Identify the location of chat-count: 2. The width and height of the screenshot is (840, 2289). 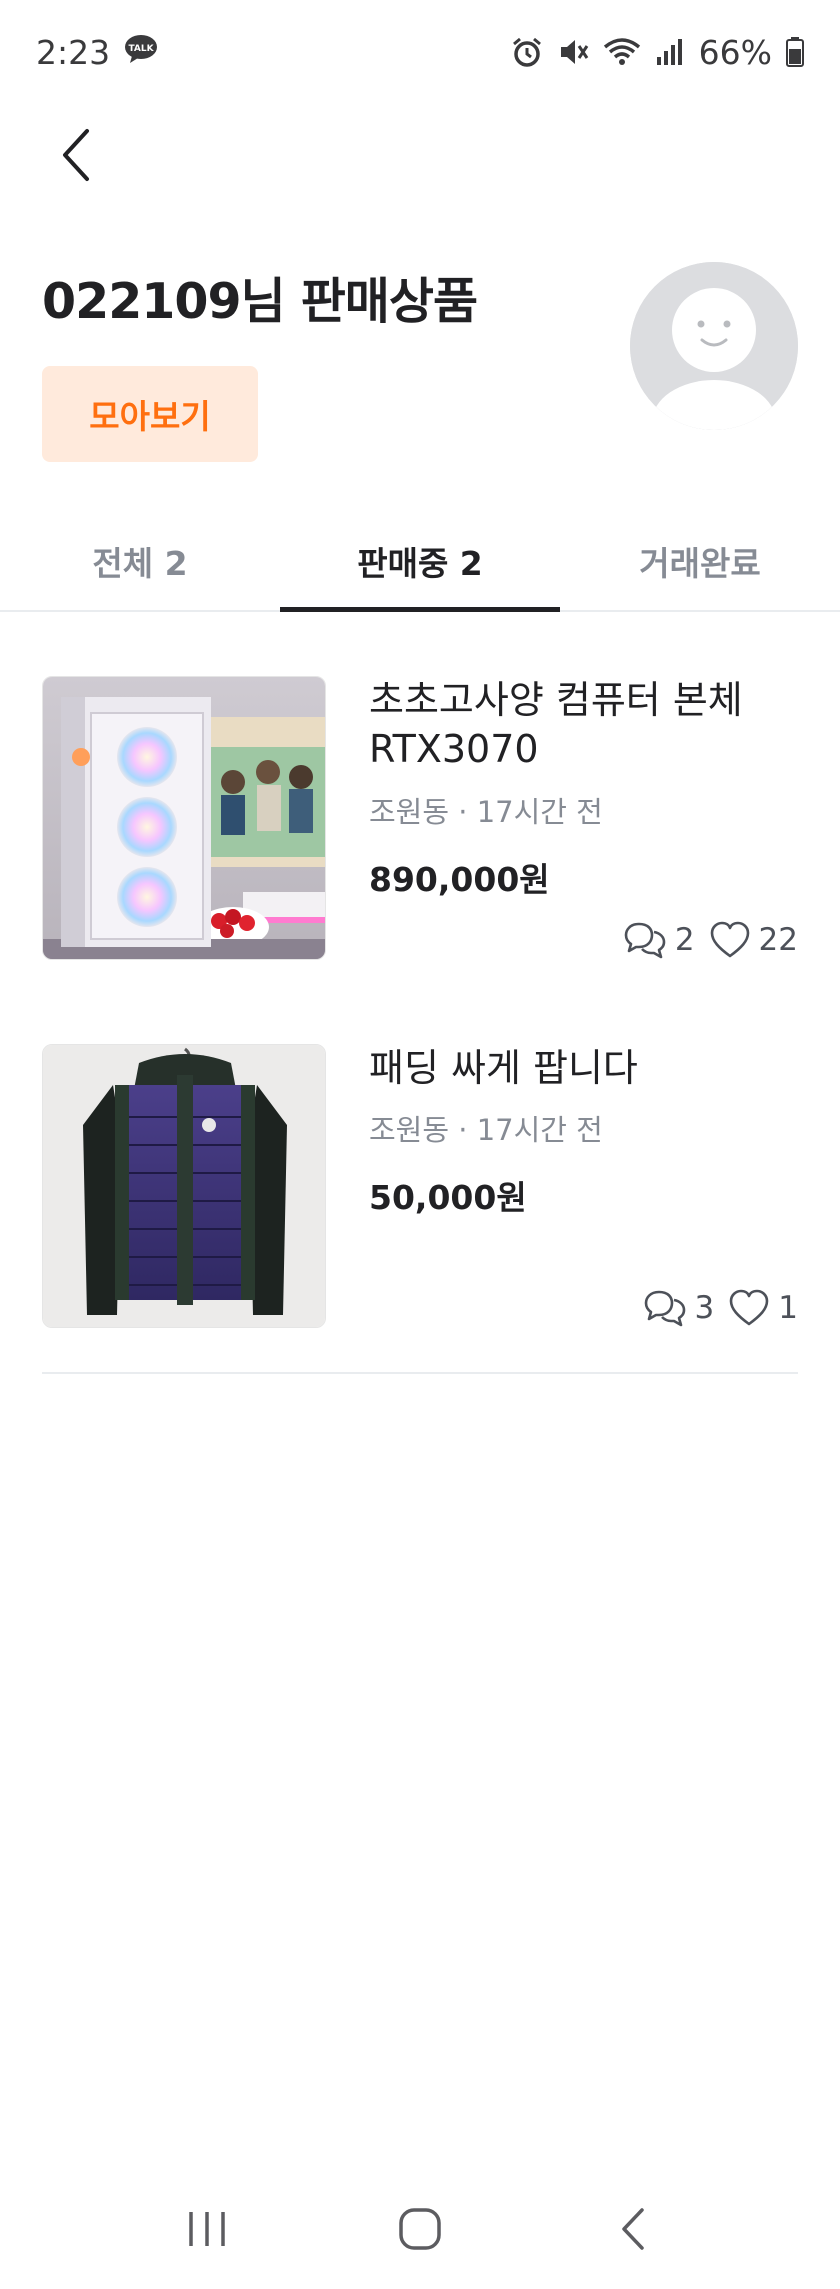
(659, 940).